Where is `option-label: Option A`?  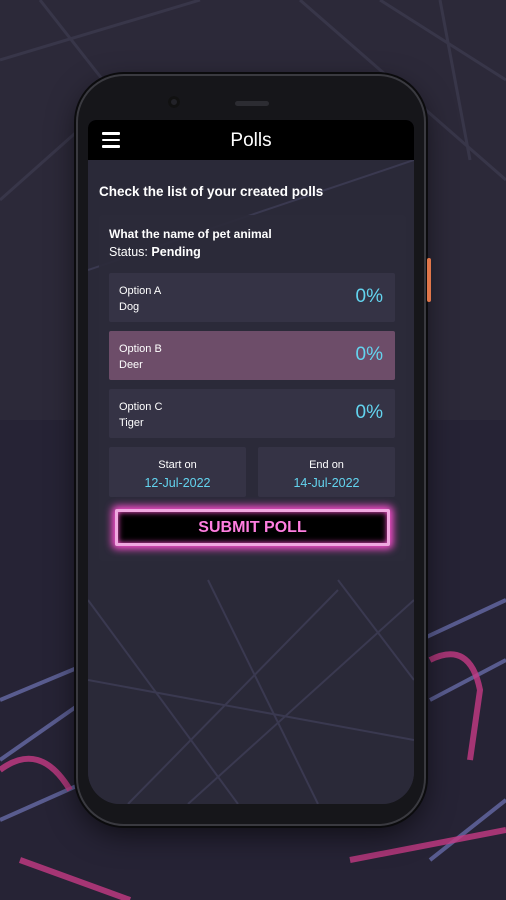
option-label: Option A is located at coordinates (140, 291).